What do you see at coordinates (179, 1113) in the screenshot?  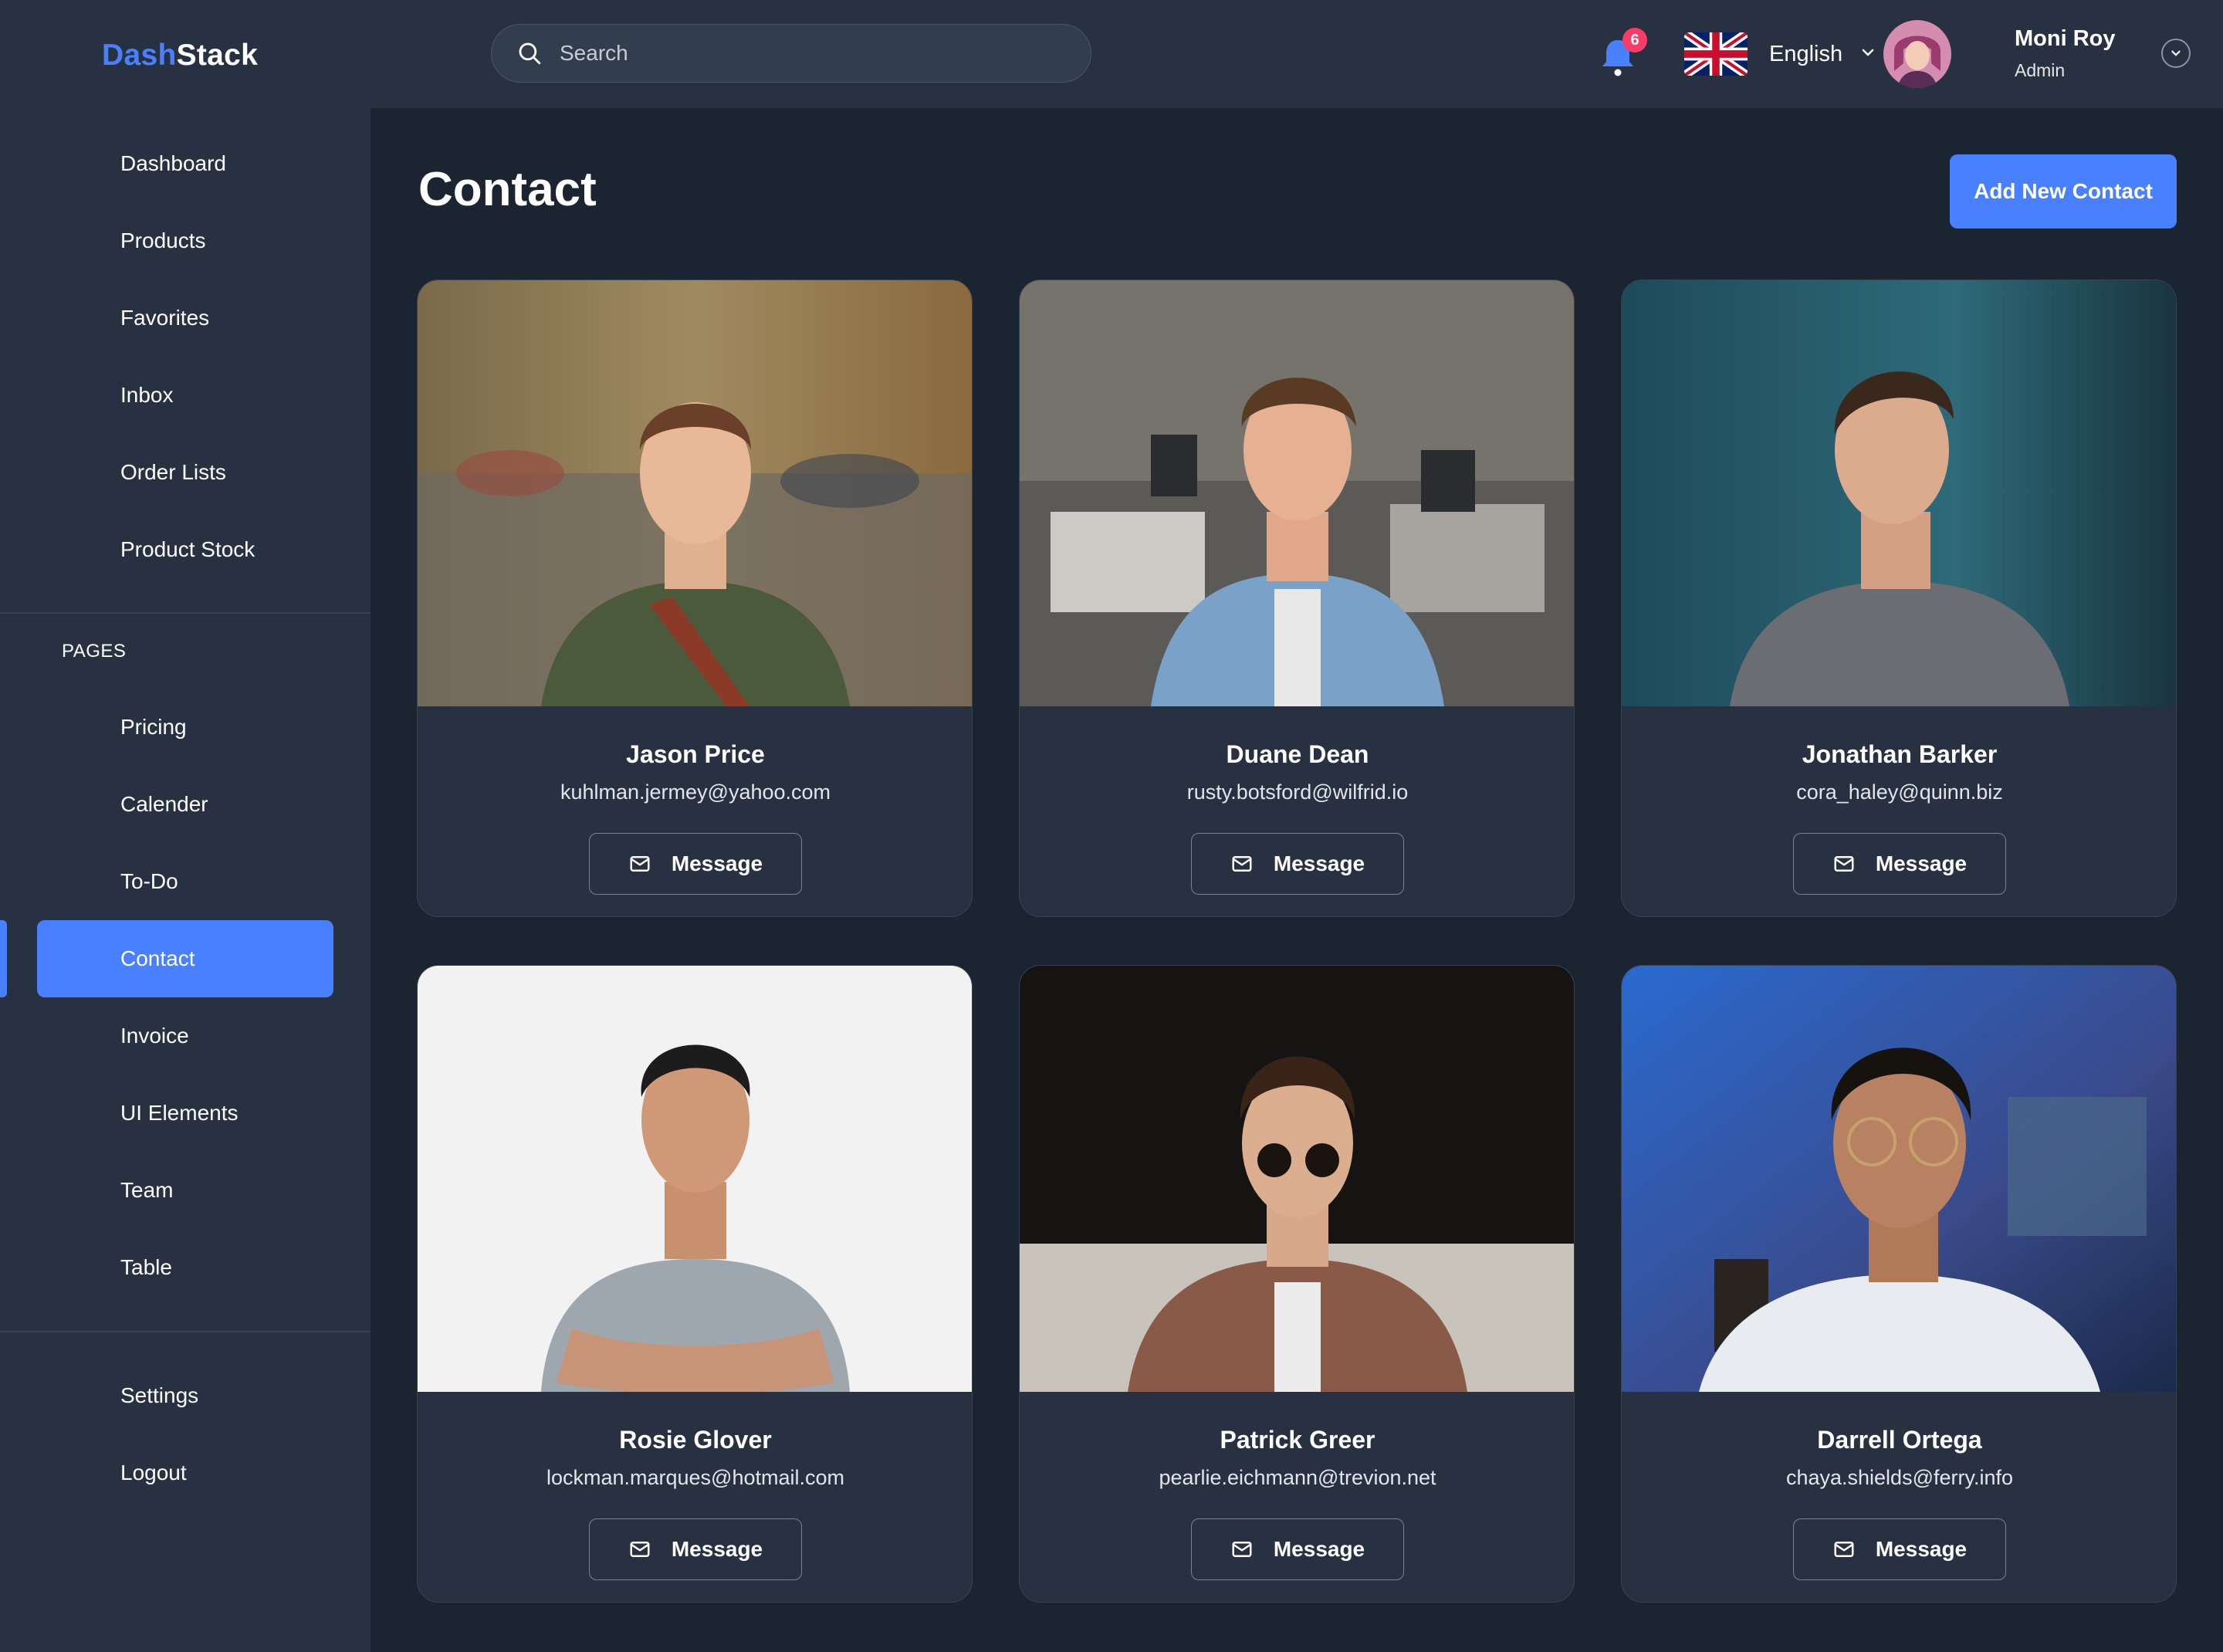 I see `sidebar-item-label: UI Elements` at bounding box center [179, 1113].